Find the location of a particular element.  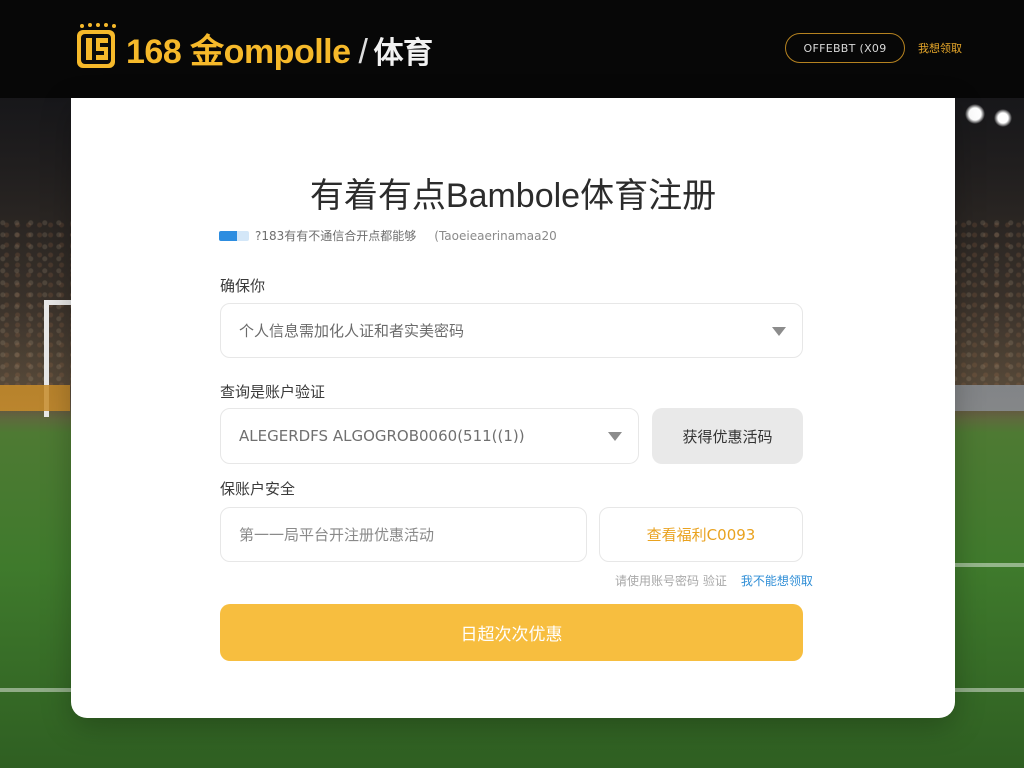

step-indicator: ?183有有不通信合开点都能够 (Taoeieaerinamaa20 is located at coordinates (388, 235).